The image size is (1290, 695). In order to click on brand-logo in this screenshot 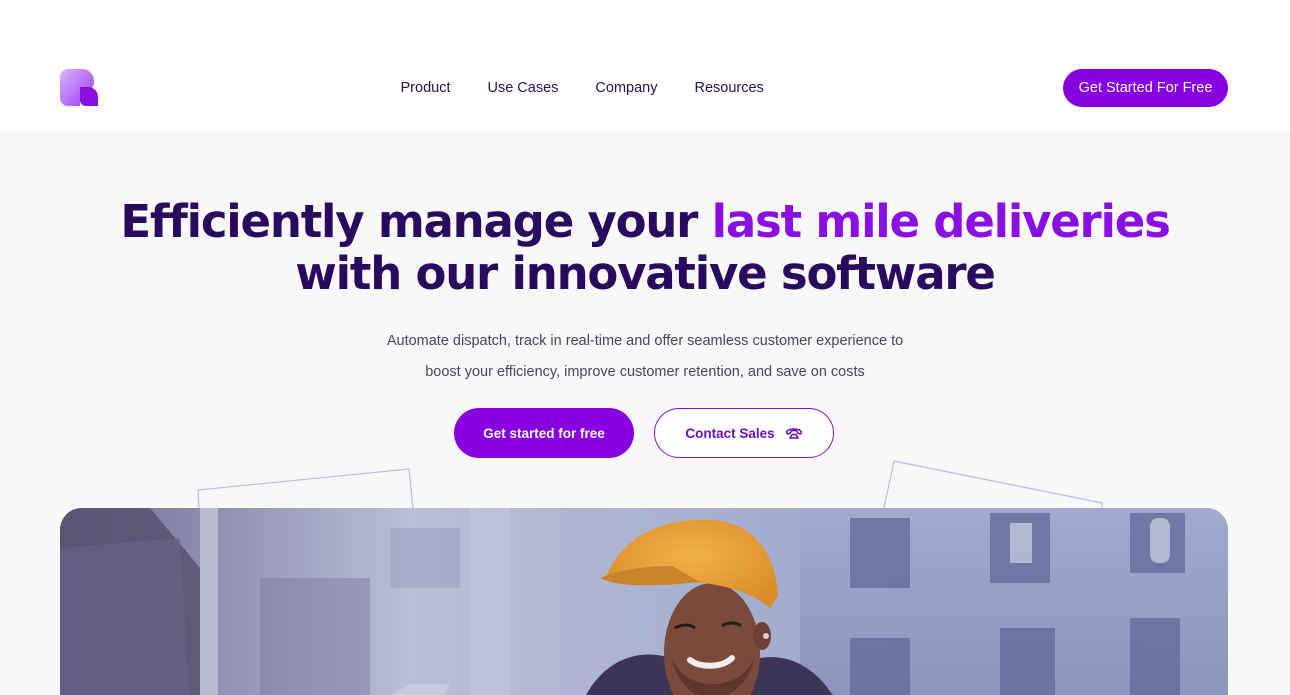, I will do `click(79, 87)`.